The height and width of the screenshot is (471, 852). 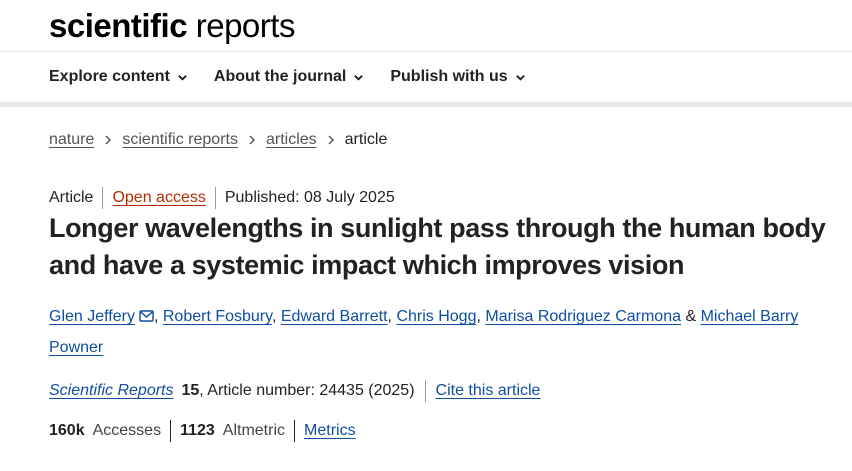 What do you see at coordinates (449, 76) in the screenshot?
I see `nav-label: Publish with us` at bounding box center [449, 76].